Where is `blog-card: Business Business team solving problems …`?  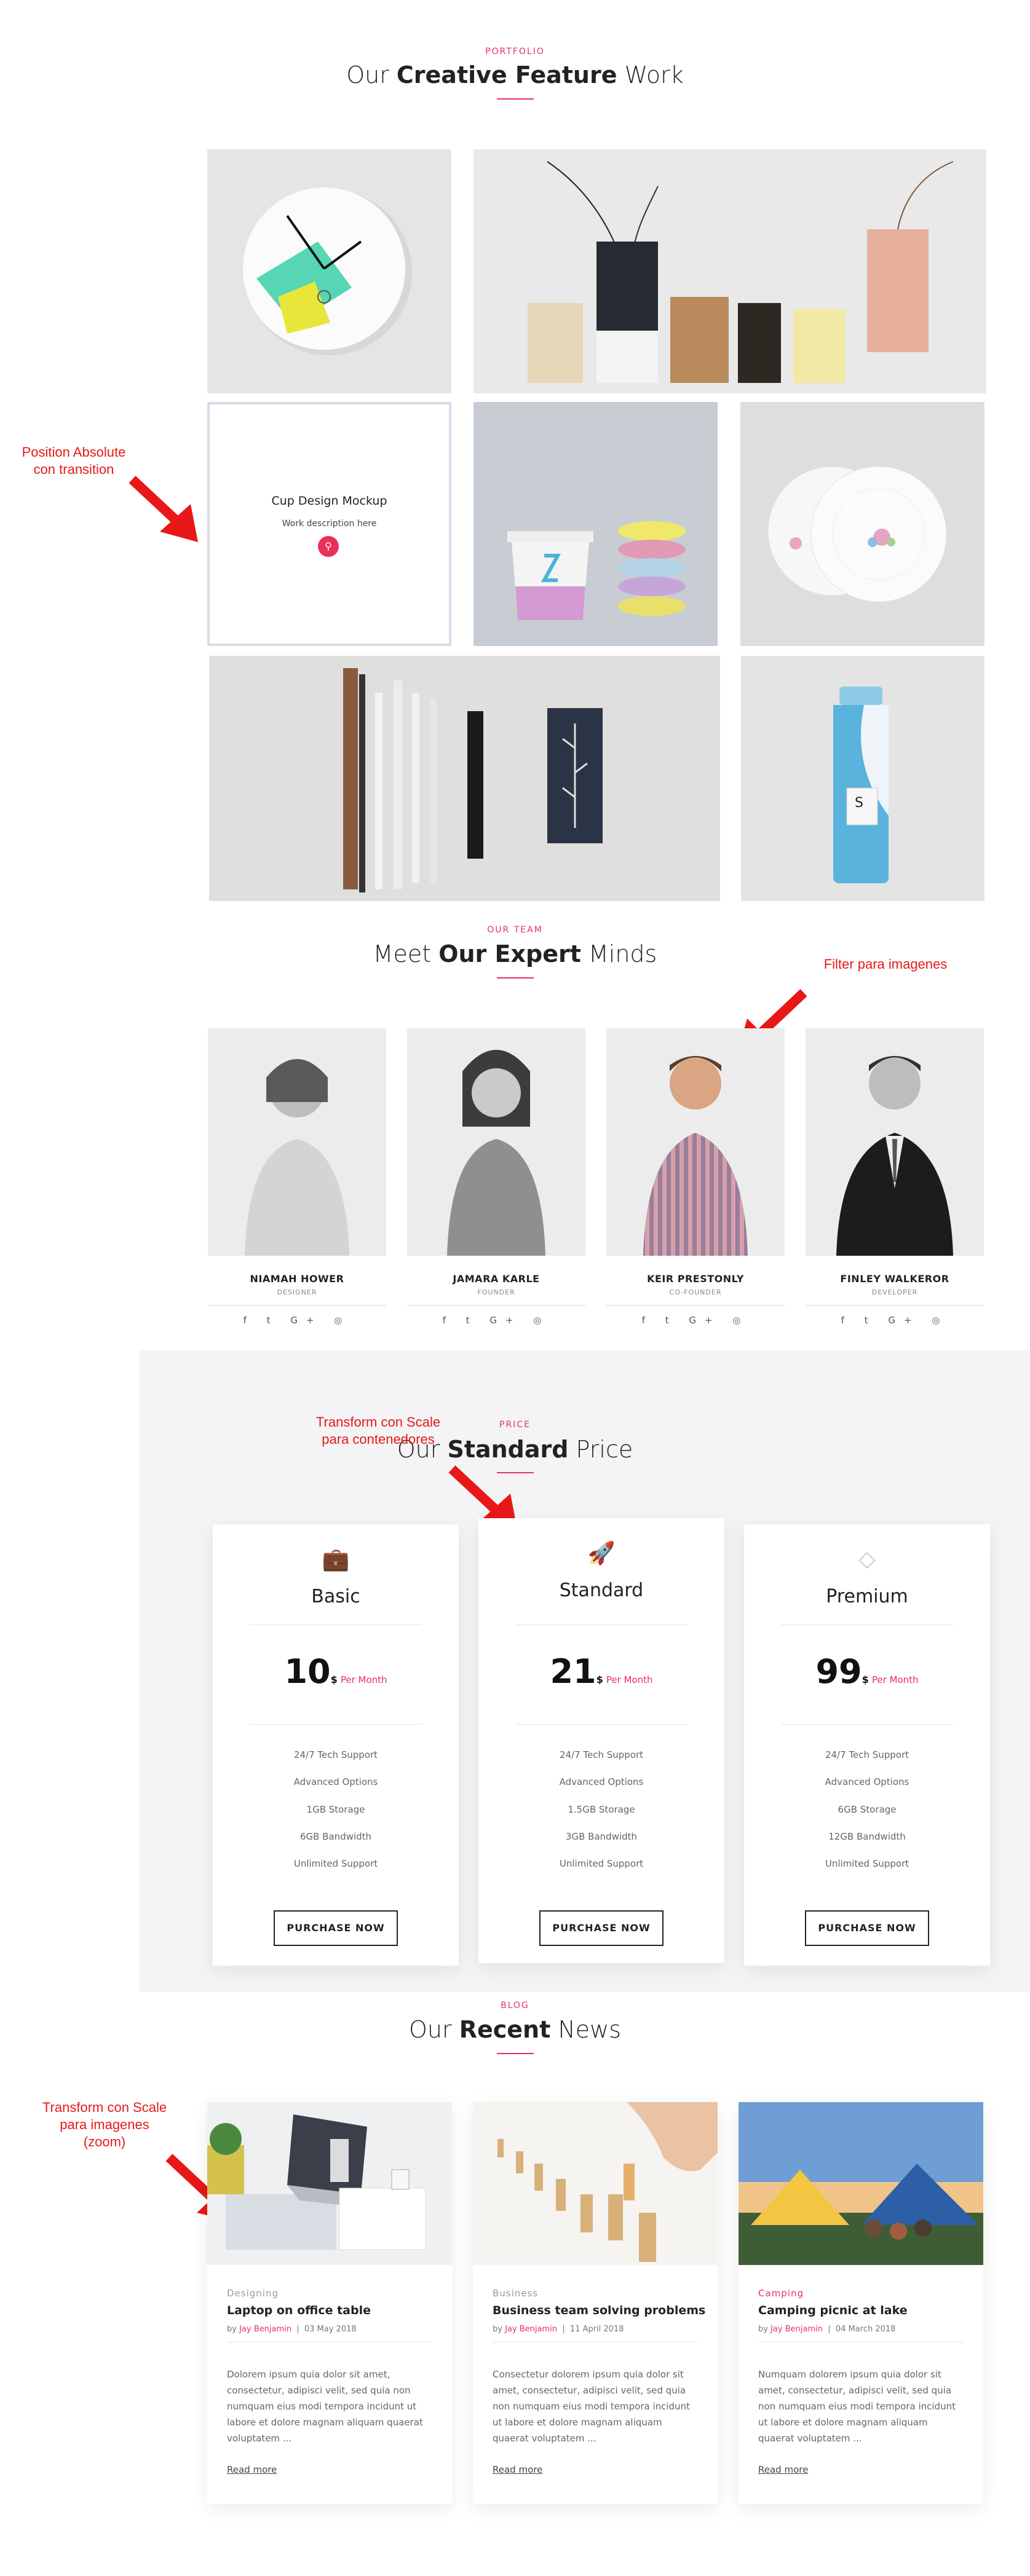
blog-card: Business Business team solving problems … is located at coordinates (595, 2303).